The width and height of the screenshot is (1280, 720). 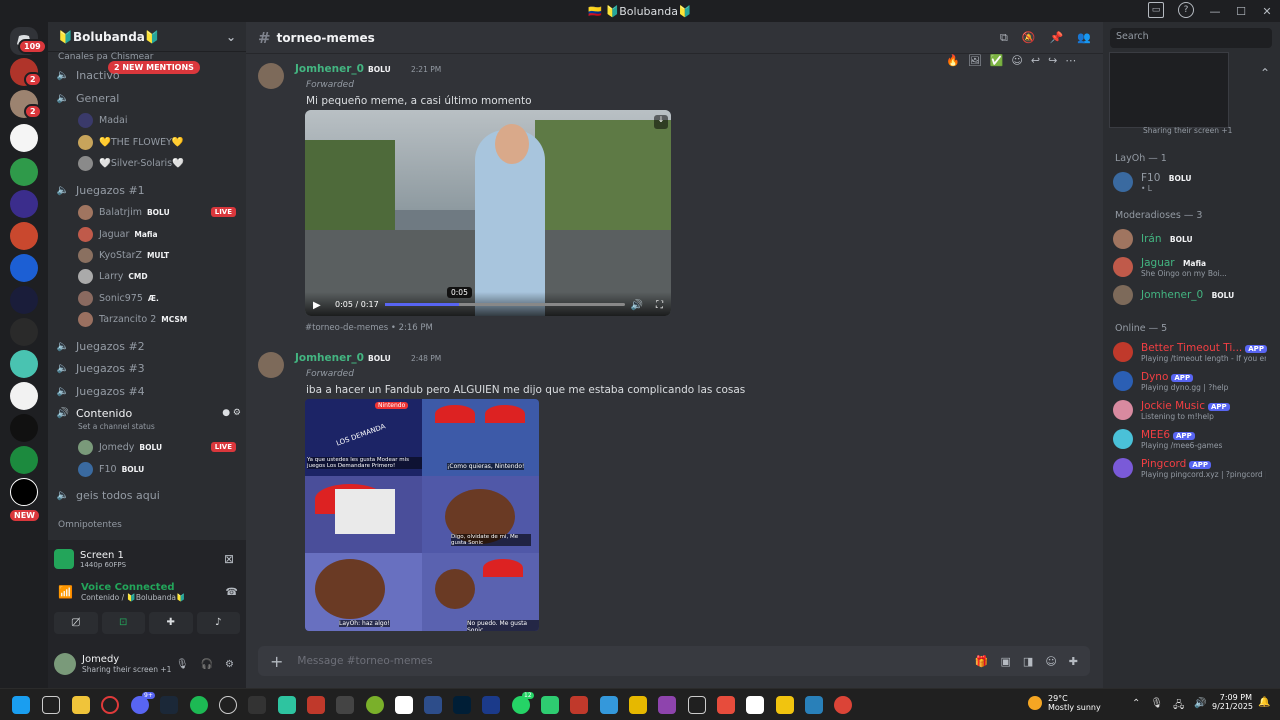 I want to click on download-icon: ↓, so click(x=661, y=122).